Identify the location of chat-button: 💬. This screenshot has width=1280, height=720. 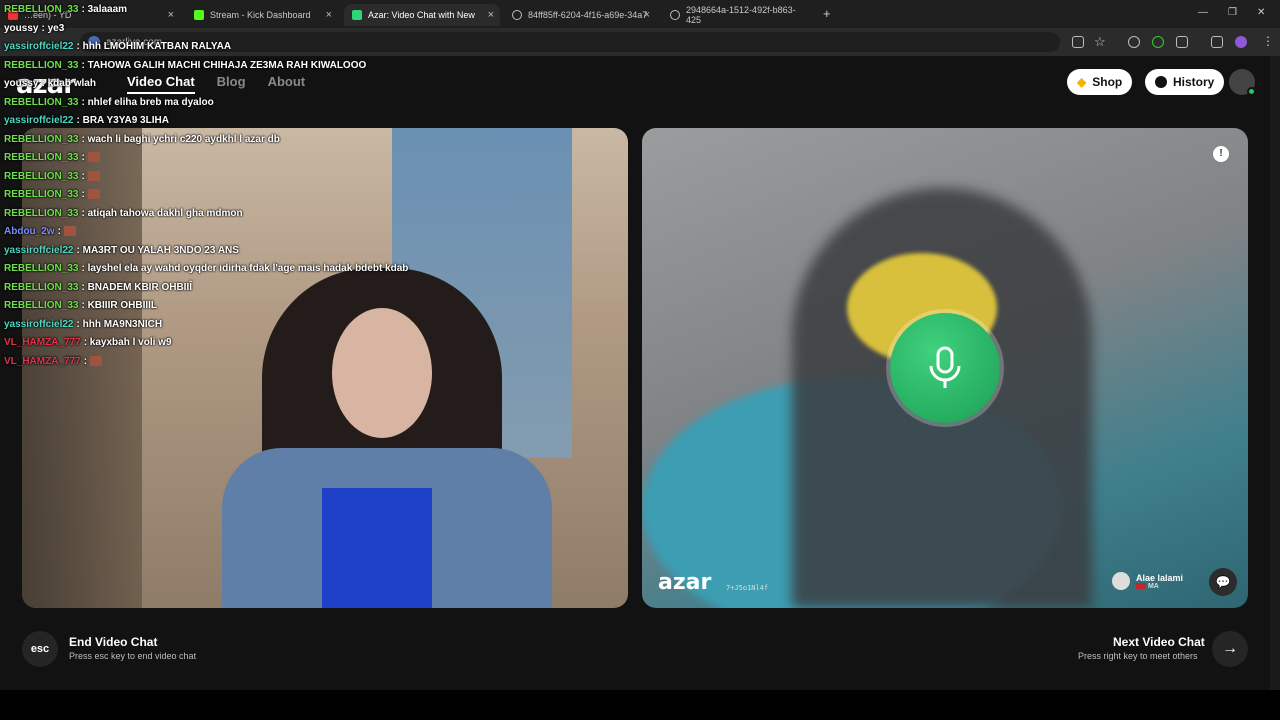
(1223, 582).